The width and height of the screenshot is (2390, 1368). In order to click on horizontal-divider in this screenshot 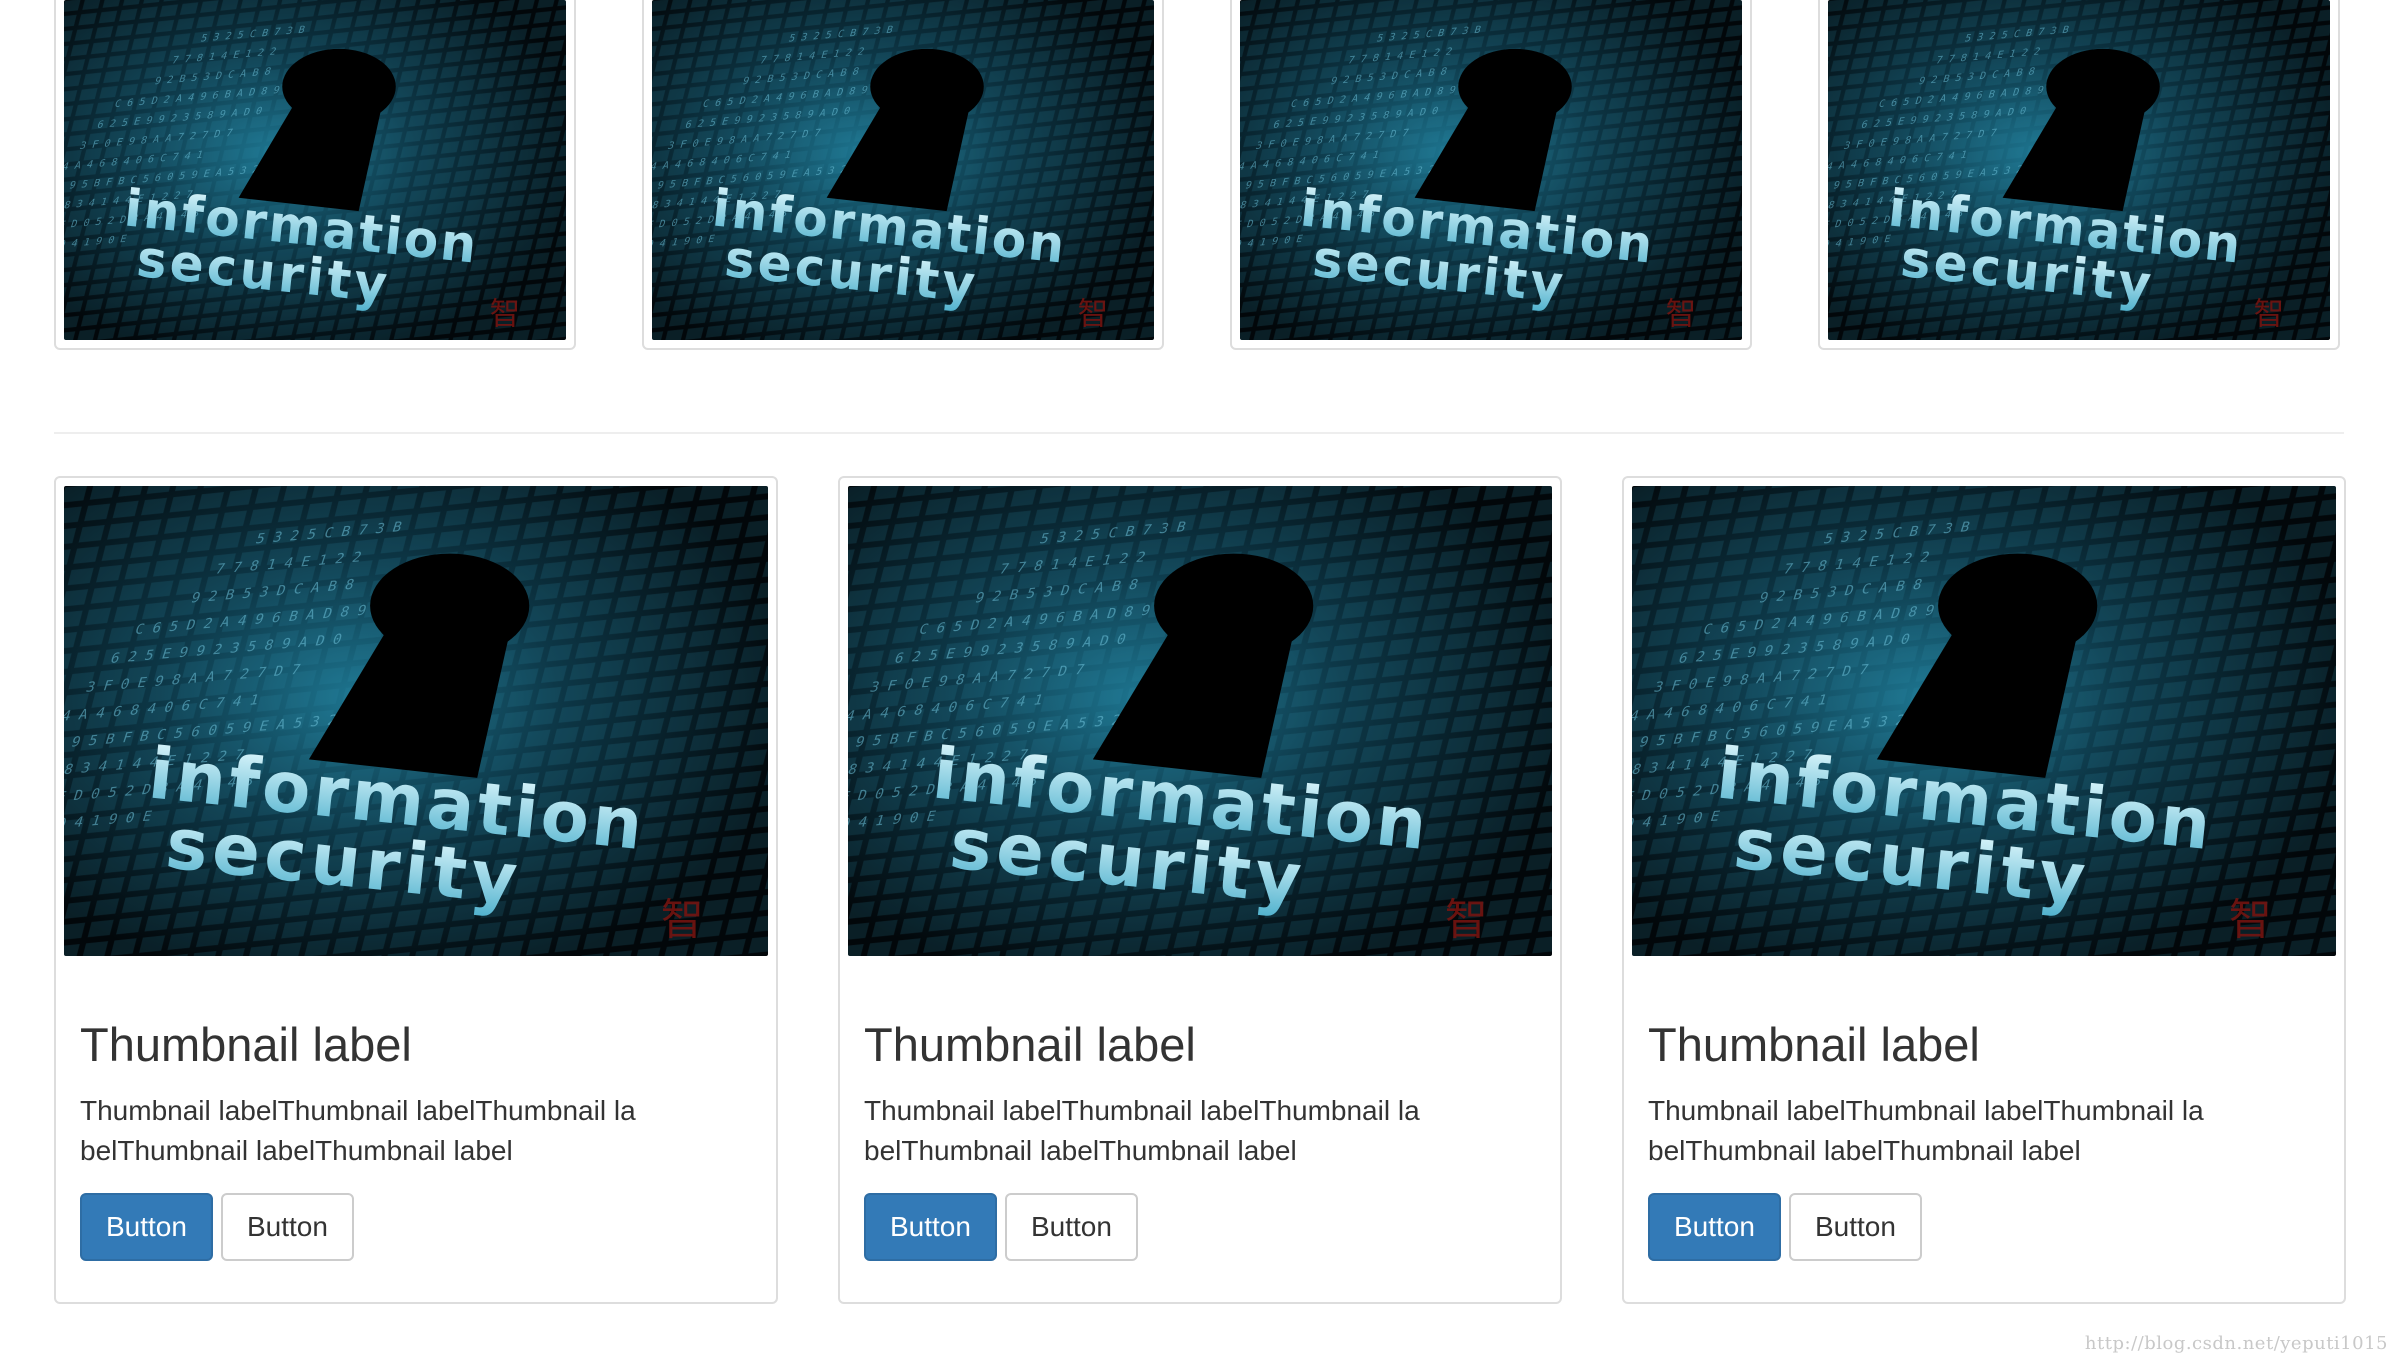, I will do `click(1199, 433)`.